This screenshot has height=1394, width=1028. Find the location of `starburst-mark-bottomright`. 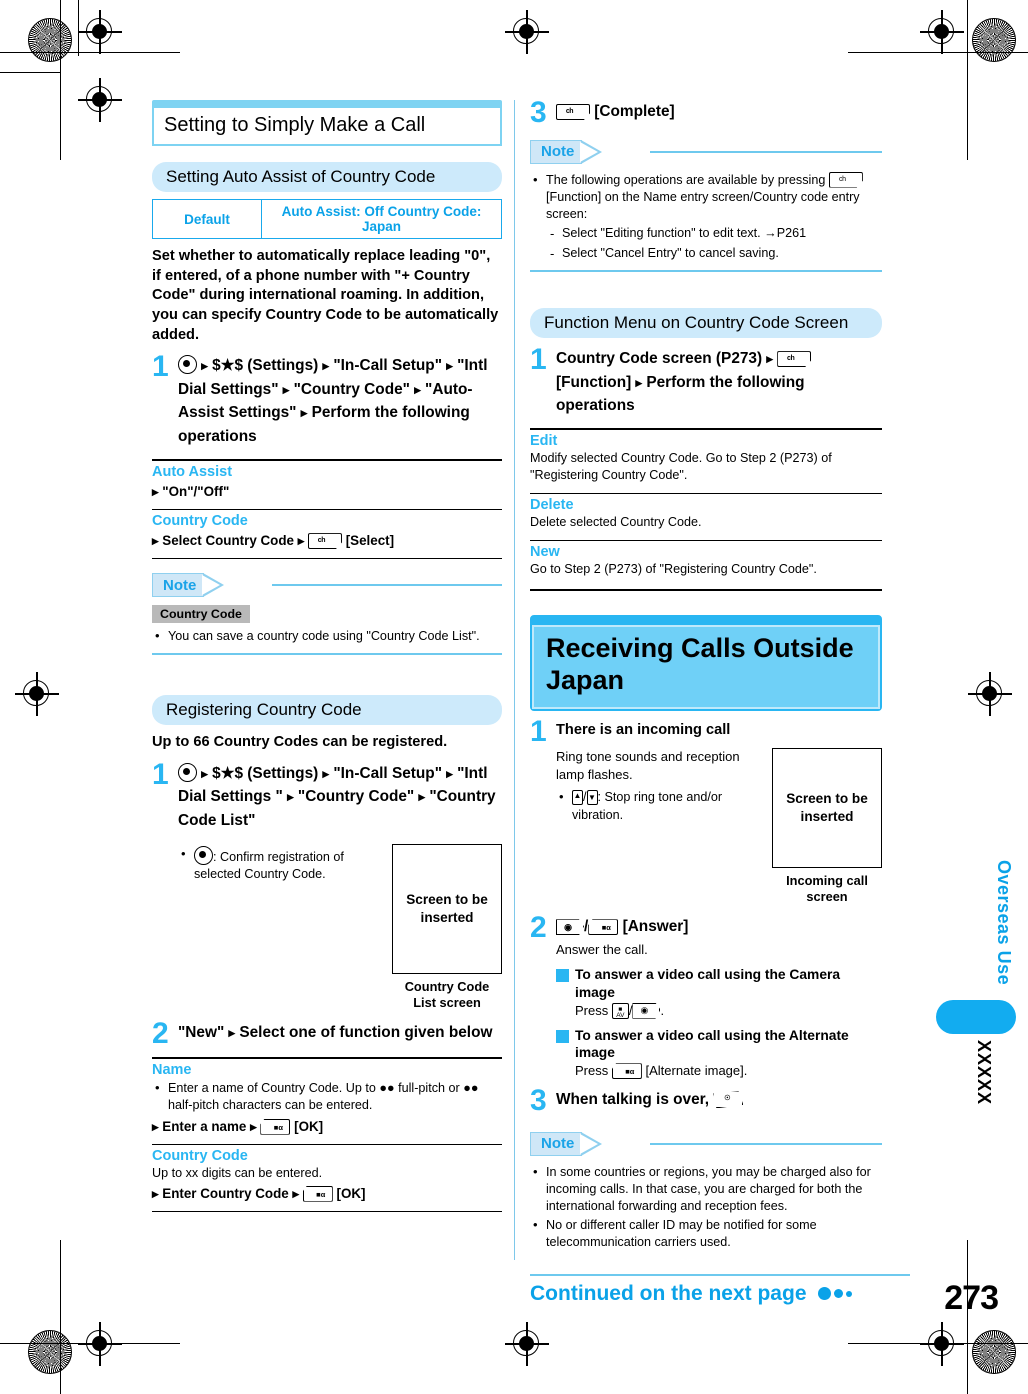

starburst-mark-bottomright is located at coordinates (994, 1352).